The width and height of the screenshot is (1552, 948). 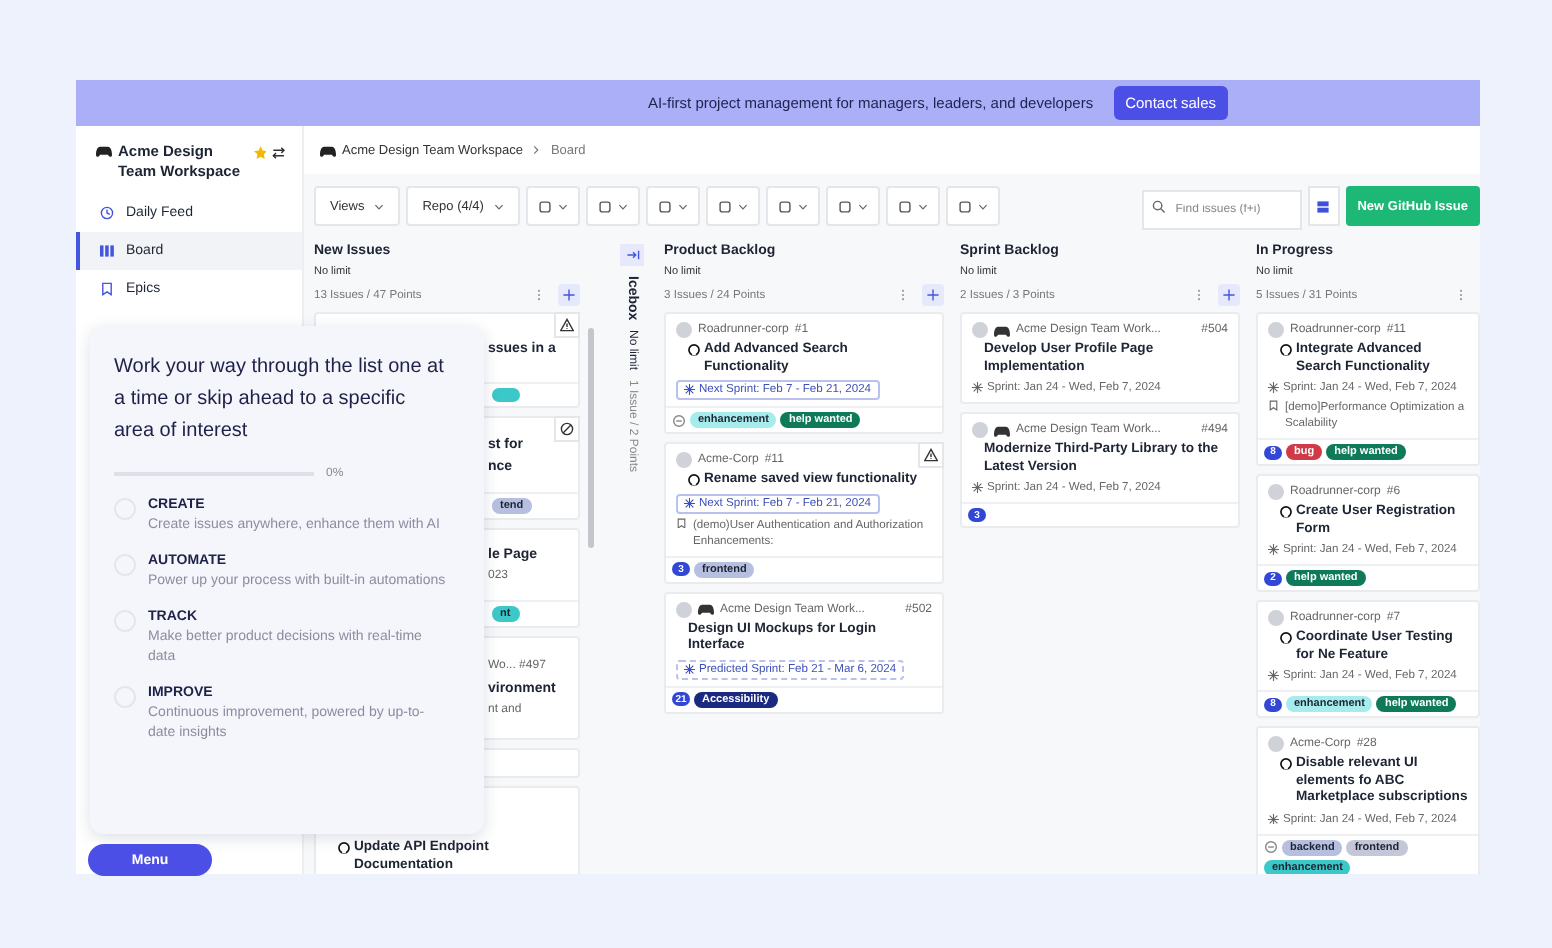 I want to click on onboarding-title: Work your way through the list one at a time or skip ahead to a specific area of interest, so click(x=279, y=400).